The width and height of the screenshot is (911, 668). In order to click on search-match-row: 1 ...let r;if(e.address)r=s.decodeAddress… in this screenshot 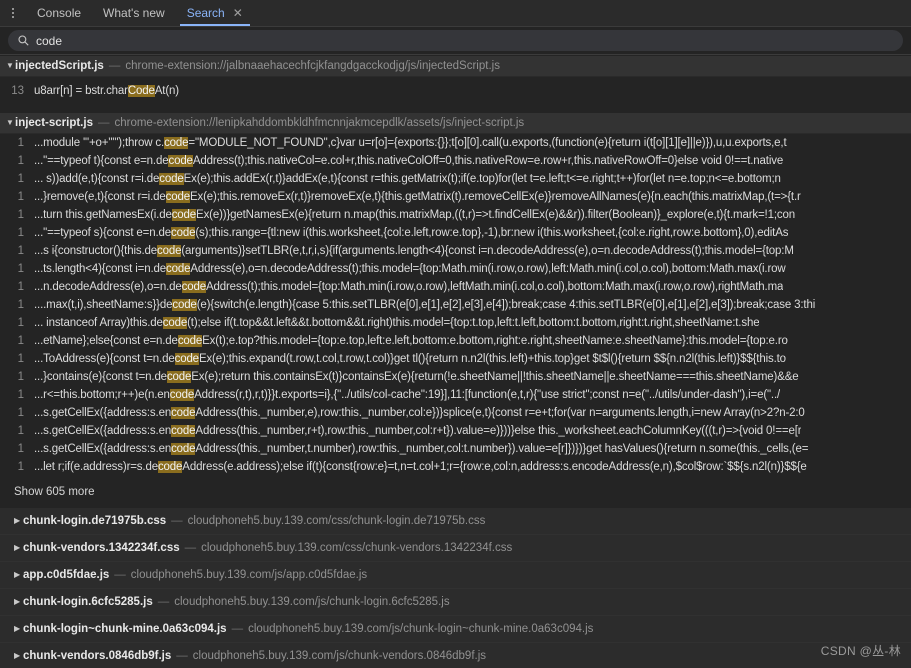, I will do `click(455, 467)`.